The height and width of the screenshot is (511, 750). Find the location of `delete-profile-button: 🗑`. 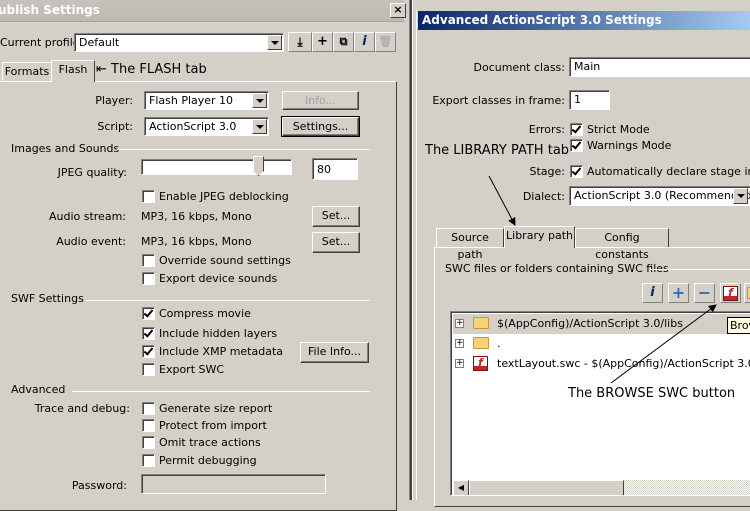

delete-profile-button: 🗑 is located at coordinates (385, 42).